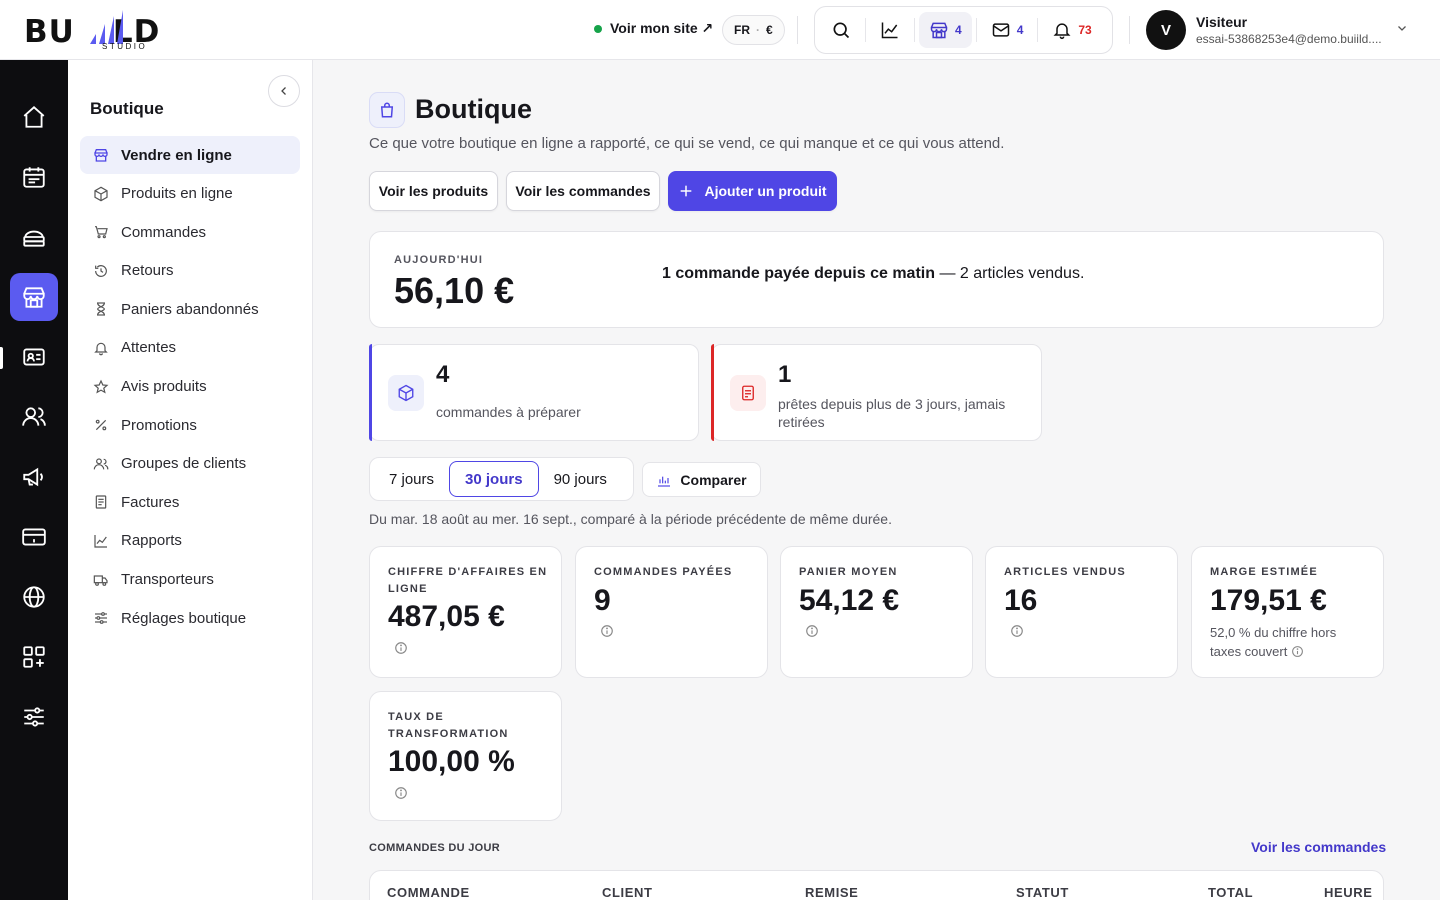 This screenshot has width=1440, height=900. Describe the element at coordinates (1021, 600) in the screenshot. I see `kpi-value: 16` at that location.